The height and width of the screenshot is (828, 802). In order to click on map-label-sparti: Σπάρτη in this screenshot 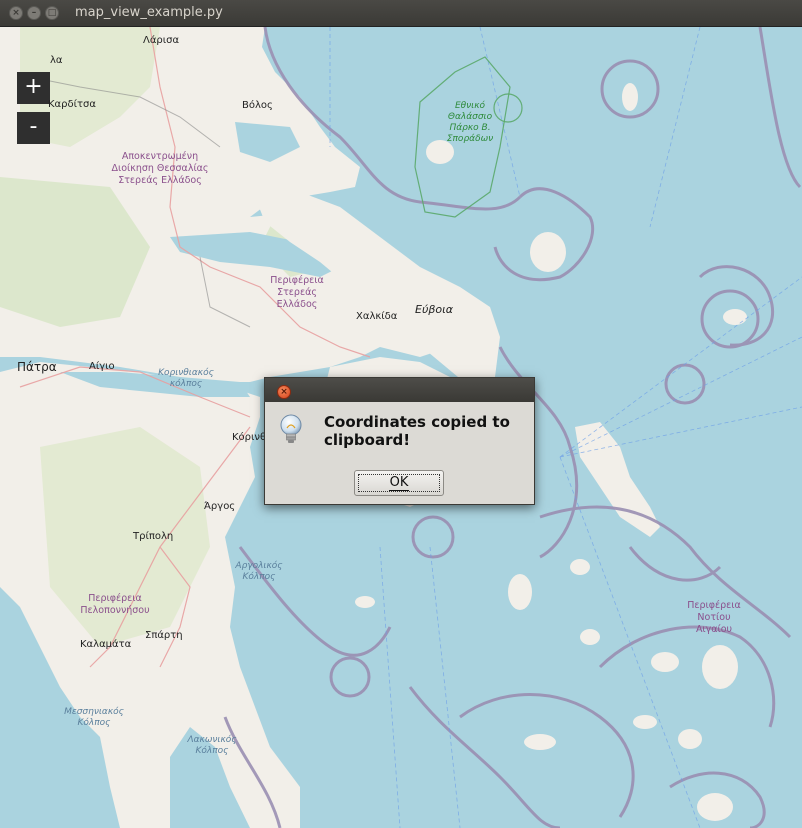, I will do `click(164, 635)`.